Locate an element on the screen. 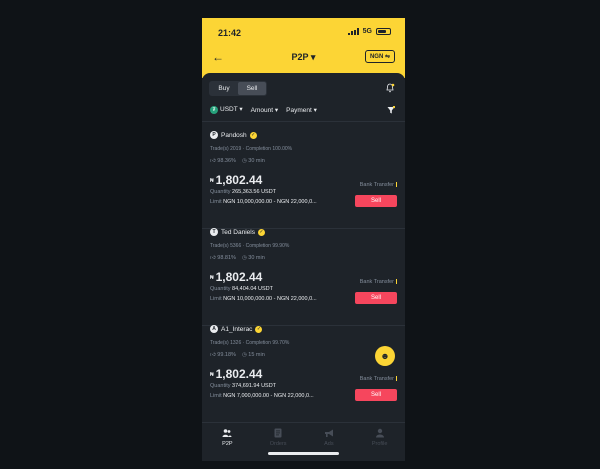 This screenshot has width=600, height=469. buy-sell-toggle: Buy Sell is located at coordinates (238, 88).